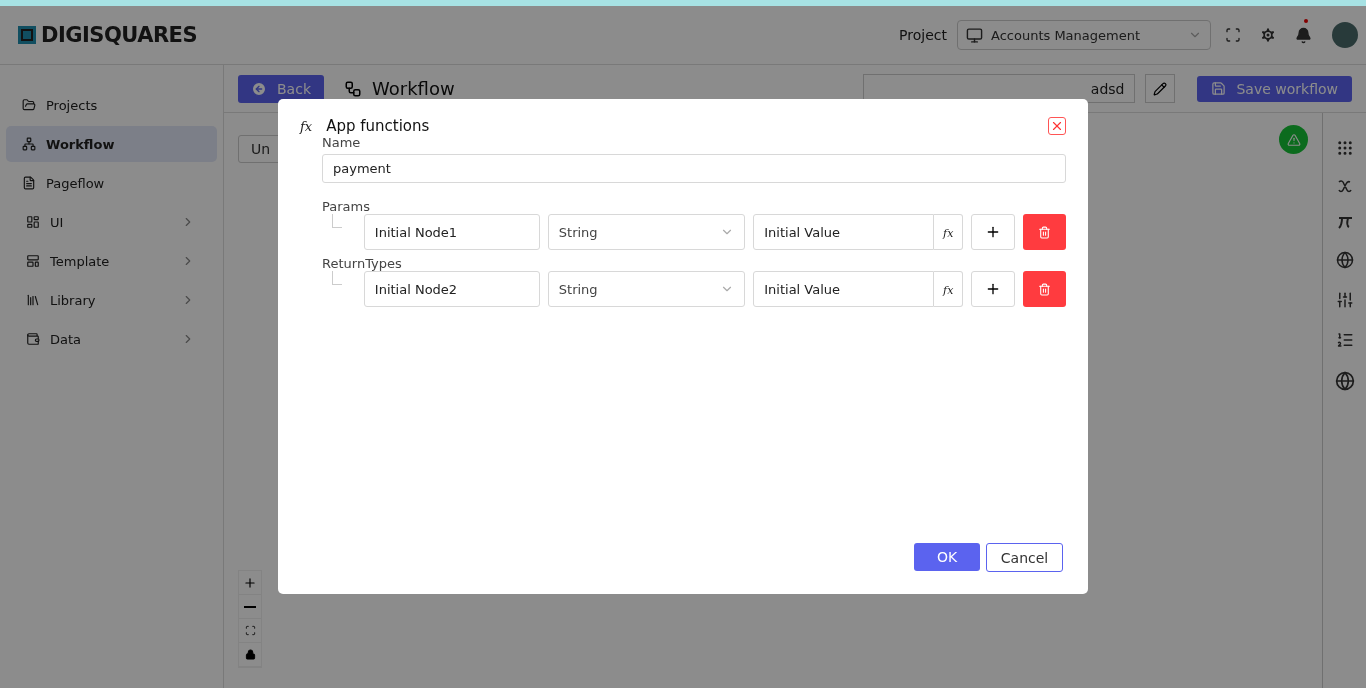  I want to click on cancel-button: Cancel, so click(1024, 557).